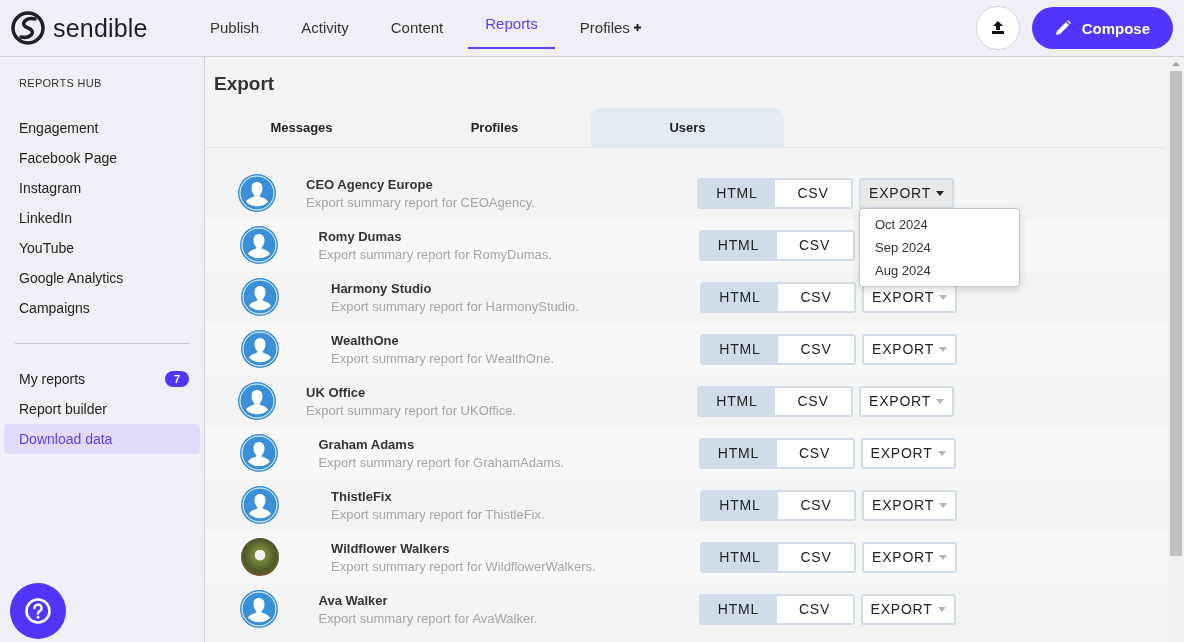 This screenshot has height=642, width=1184. What do you see at coordinates (687, 127) in the screenshot?
I see `tab: Users` at bounding box center [687, 127].